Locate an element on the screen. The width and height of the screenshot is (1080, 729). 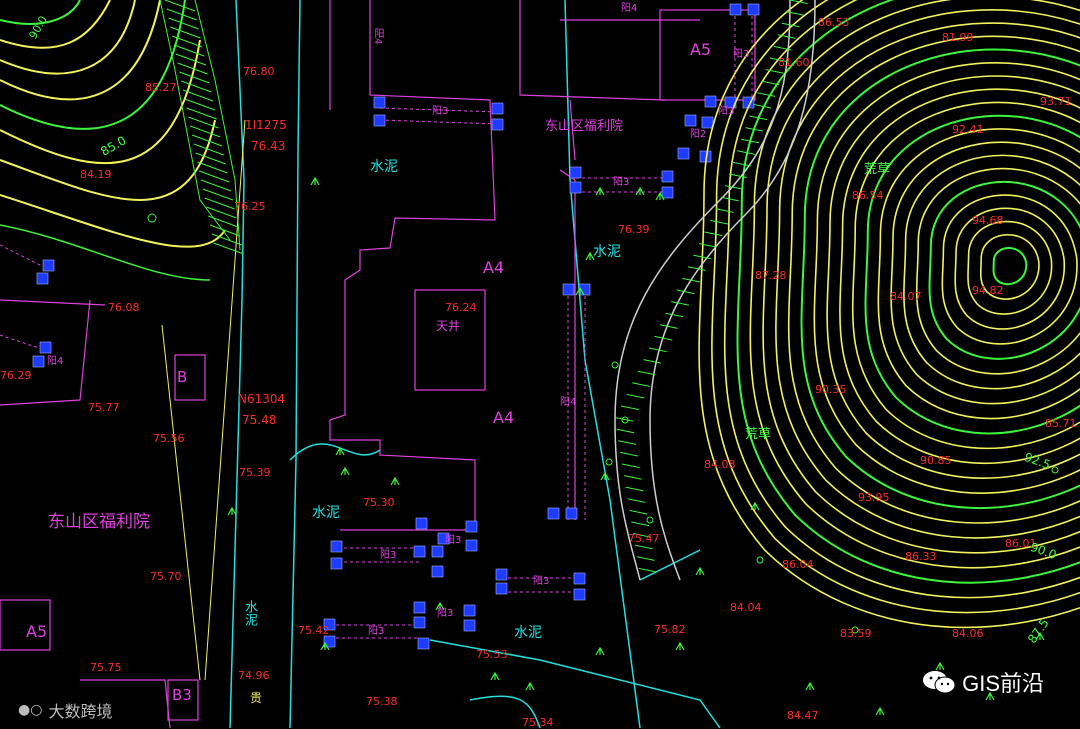
elevation-label: 76.08 is located at coordinates (124, 307).